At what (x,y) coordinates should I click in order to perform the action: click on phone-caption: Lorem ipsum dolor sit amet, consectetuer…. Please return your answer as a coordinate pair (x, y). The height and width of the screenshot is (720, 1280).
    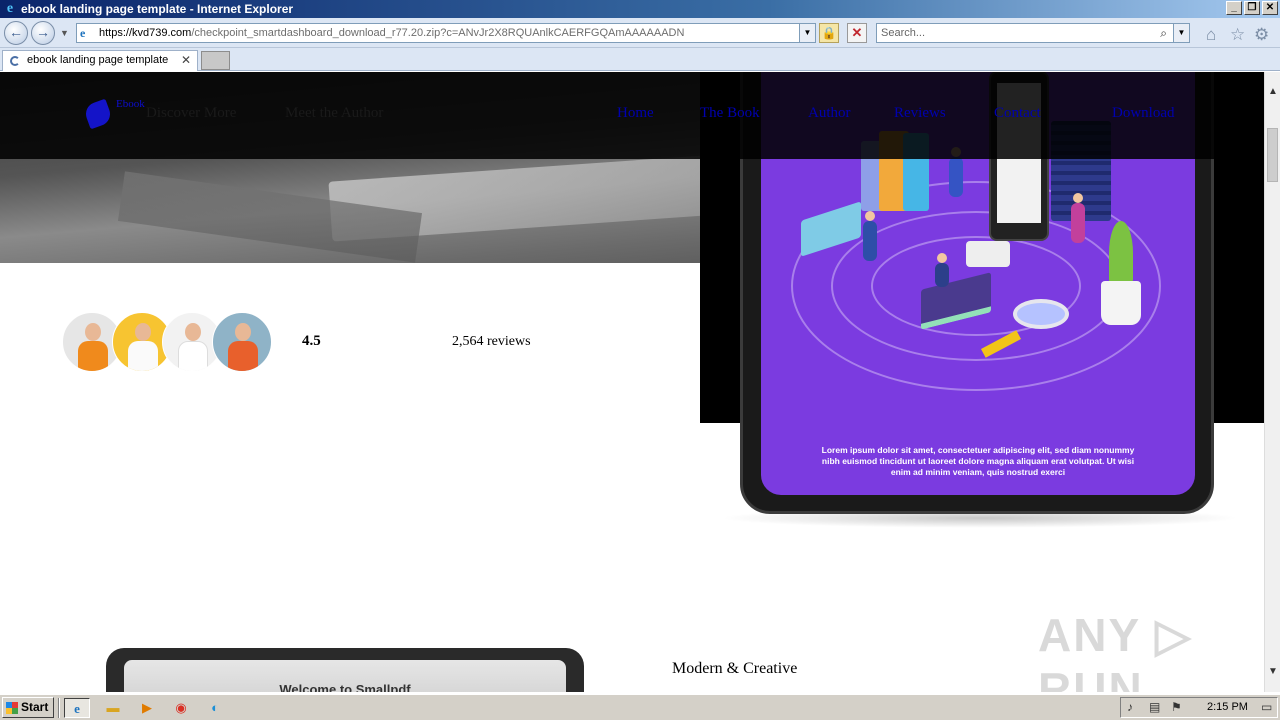
    Looking at the image, I should click on (978, 461).